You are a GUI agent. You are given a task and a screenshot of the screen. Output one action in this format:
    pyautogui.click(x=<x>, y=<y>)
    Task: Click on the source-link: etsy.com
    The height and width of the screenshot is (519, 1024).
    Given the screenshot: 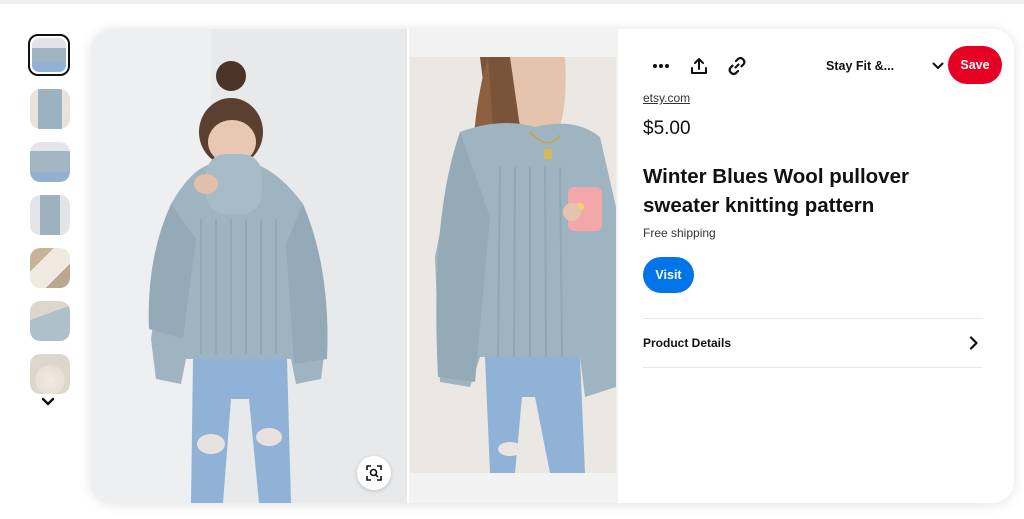 What is the action you would take?
    pyautogui.click(x=666, y=98)
    